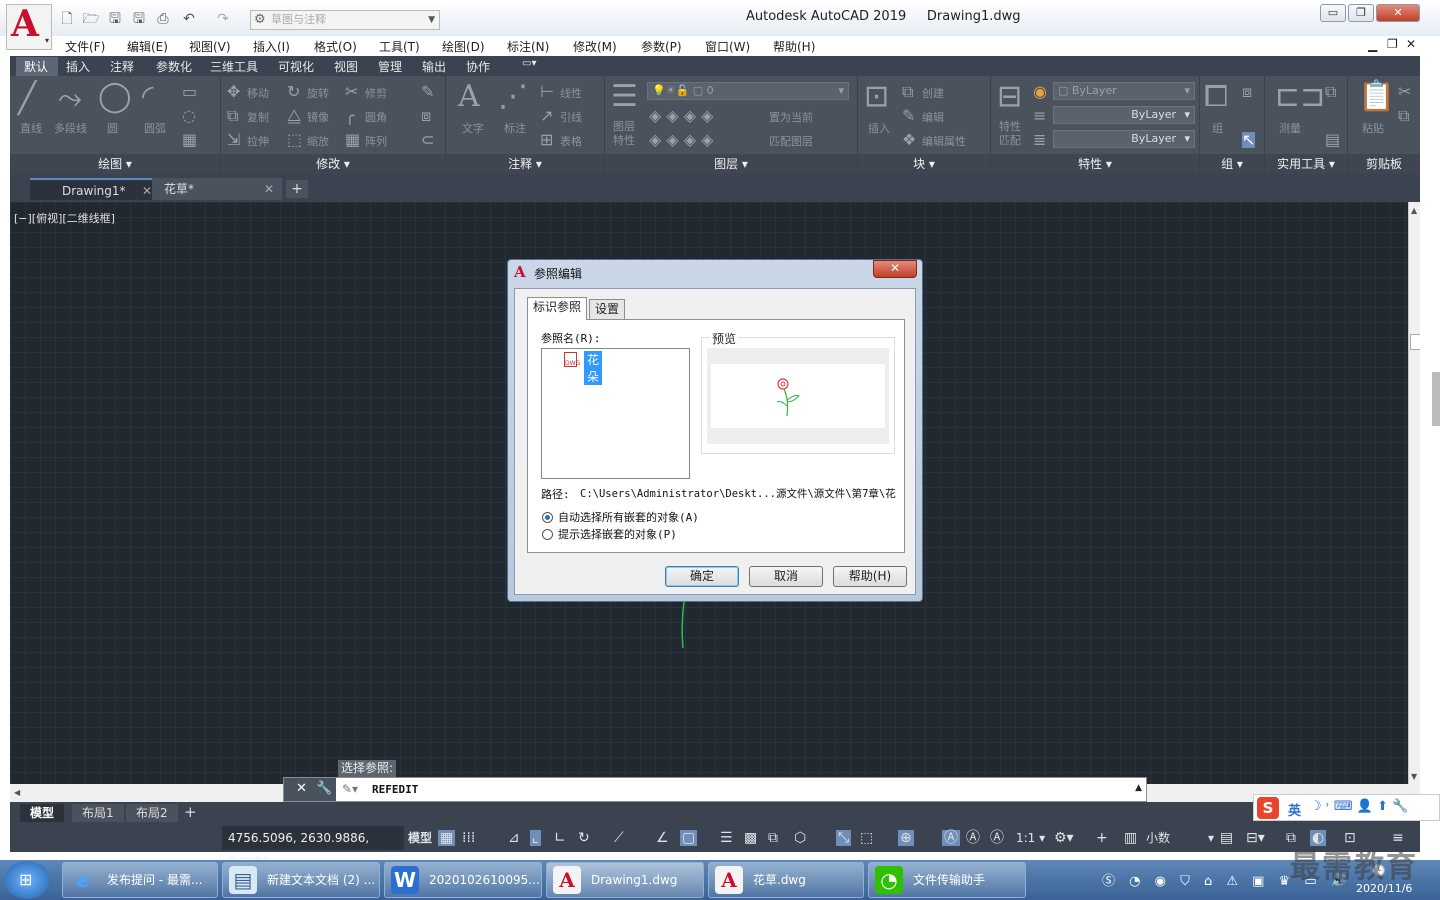  What do you see at coordinates (296, 66) in the screenshot?
I see `tab-visualize: 可视化` at bounding box center [296, 66].